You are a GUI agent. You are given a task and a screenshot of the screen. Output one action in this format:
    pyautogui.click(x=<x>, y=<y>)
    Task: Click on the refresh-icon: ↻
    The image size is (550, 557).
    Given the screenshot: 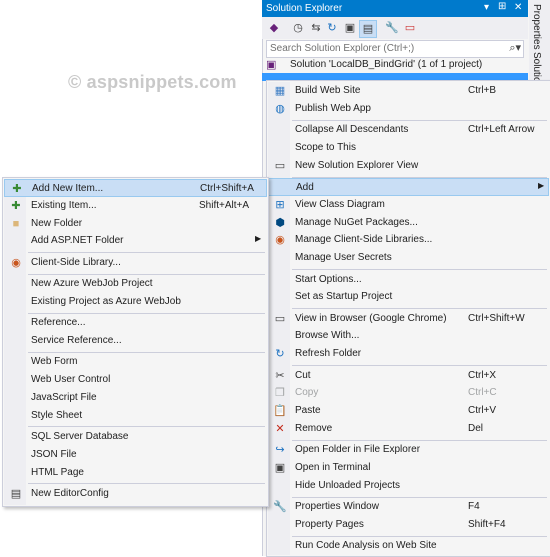 What is the action you would take?
    pyautogui.click(x=332, y=28)
    